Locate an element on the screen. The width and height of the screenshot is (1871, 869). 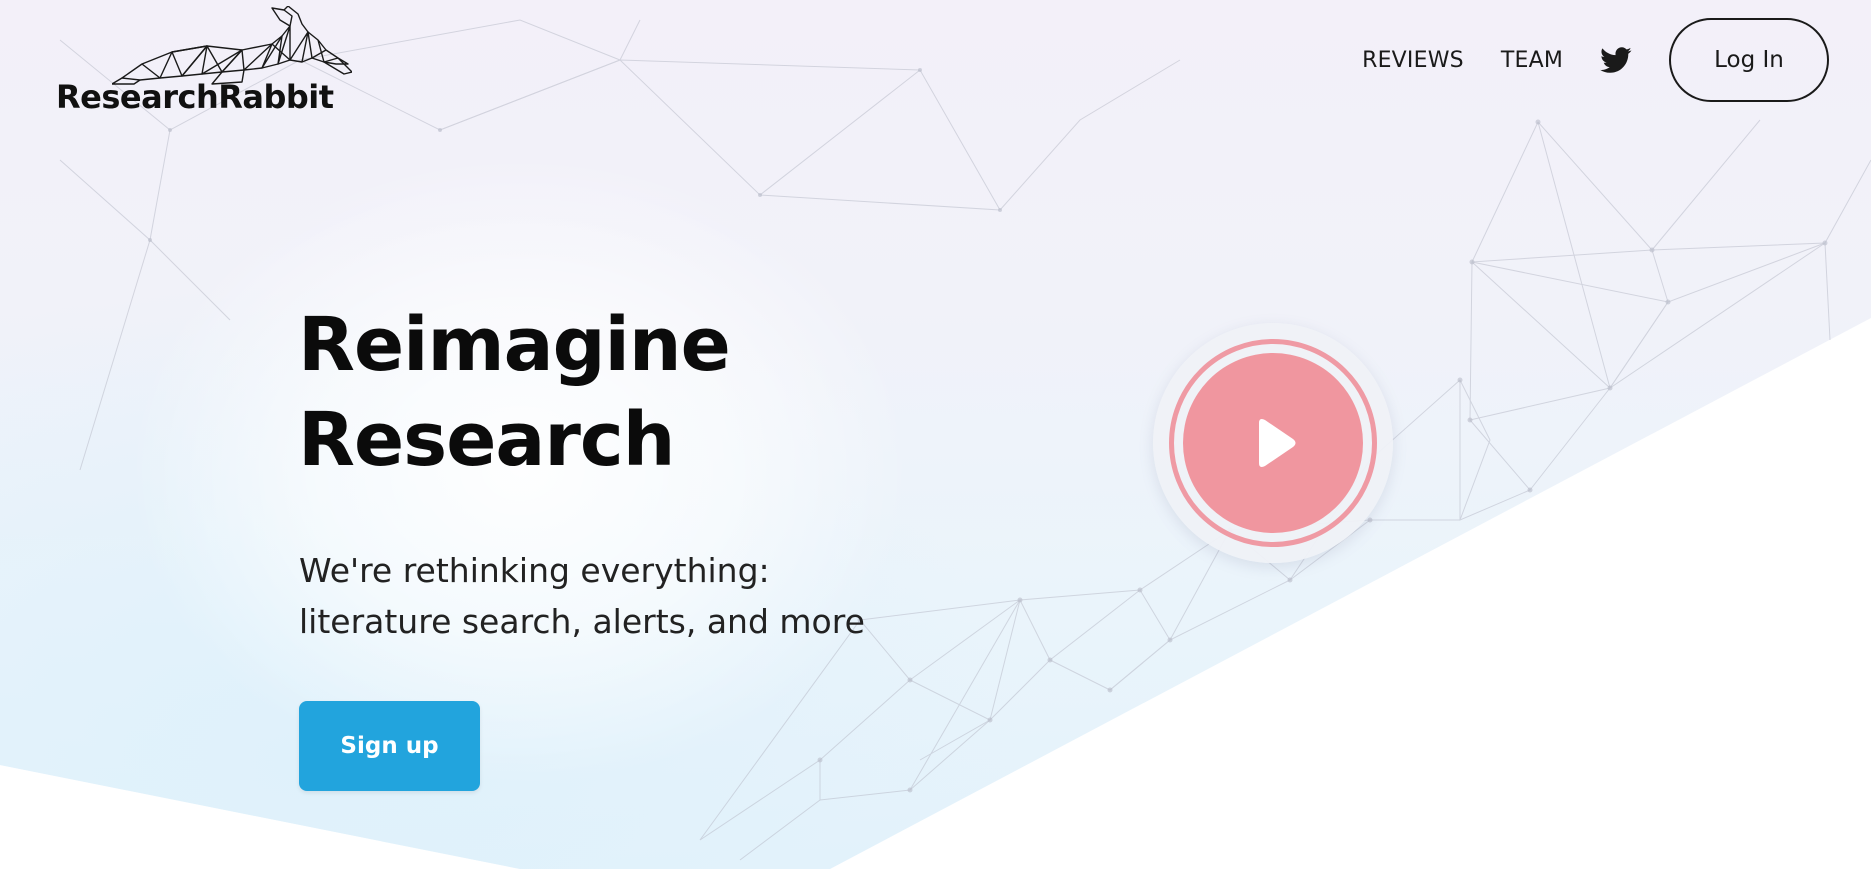
rabbit-logo-icon is located at coordinates (232, 45).